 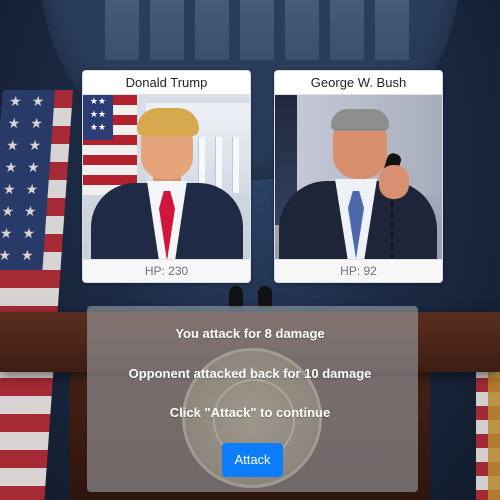 I want to click on portrait-hand, so click(x=394, y=182).